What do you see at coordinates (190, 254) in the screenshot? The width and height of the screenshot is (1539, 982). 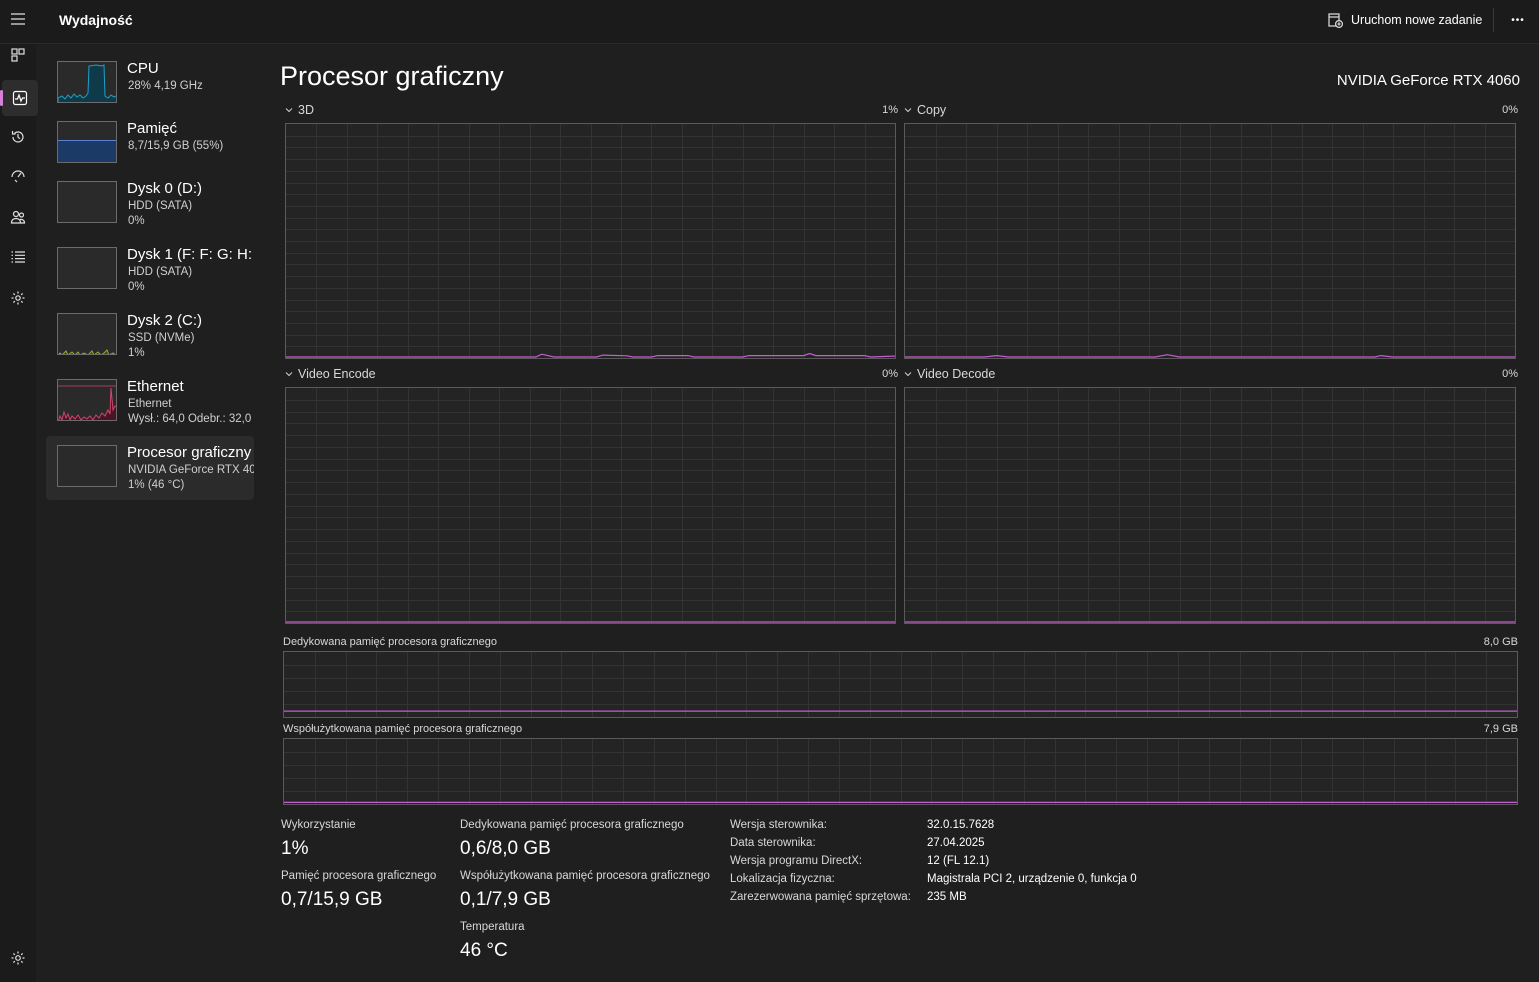 I see `device-name: Dysk 1 (F: F: G: H: I` at bounding box center [190, 254].